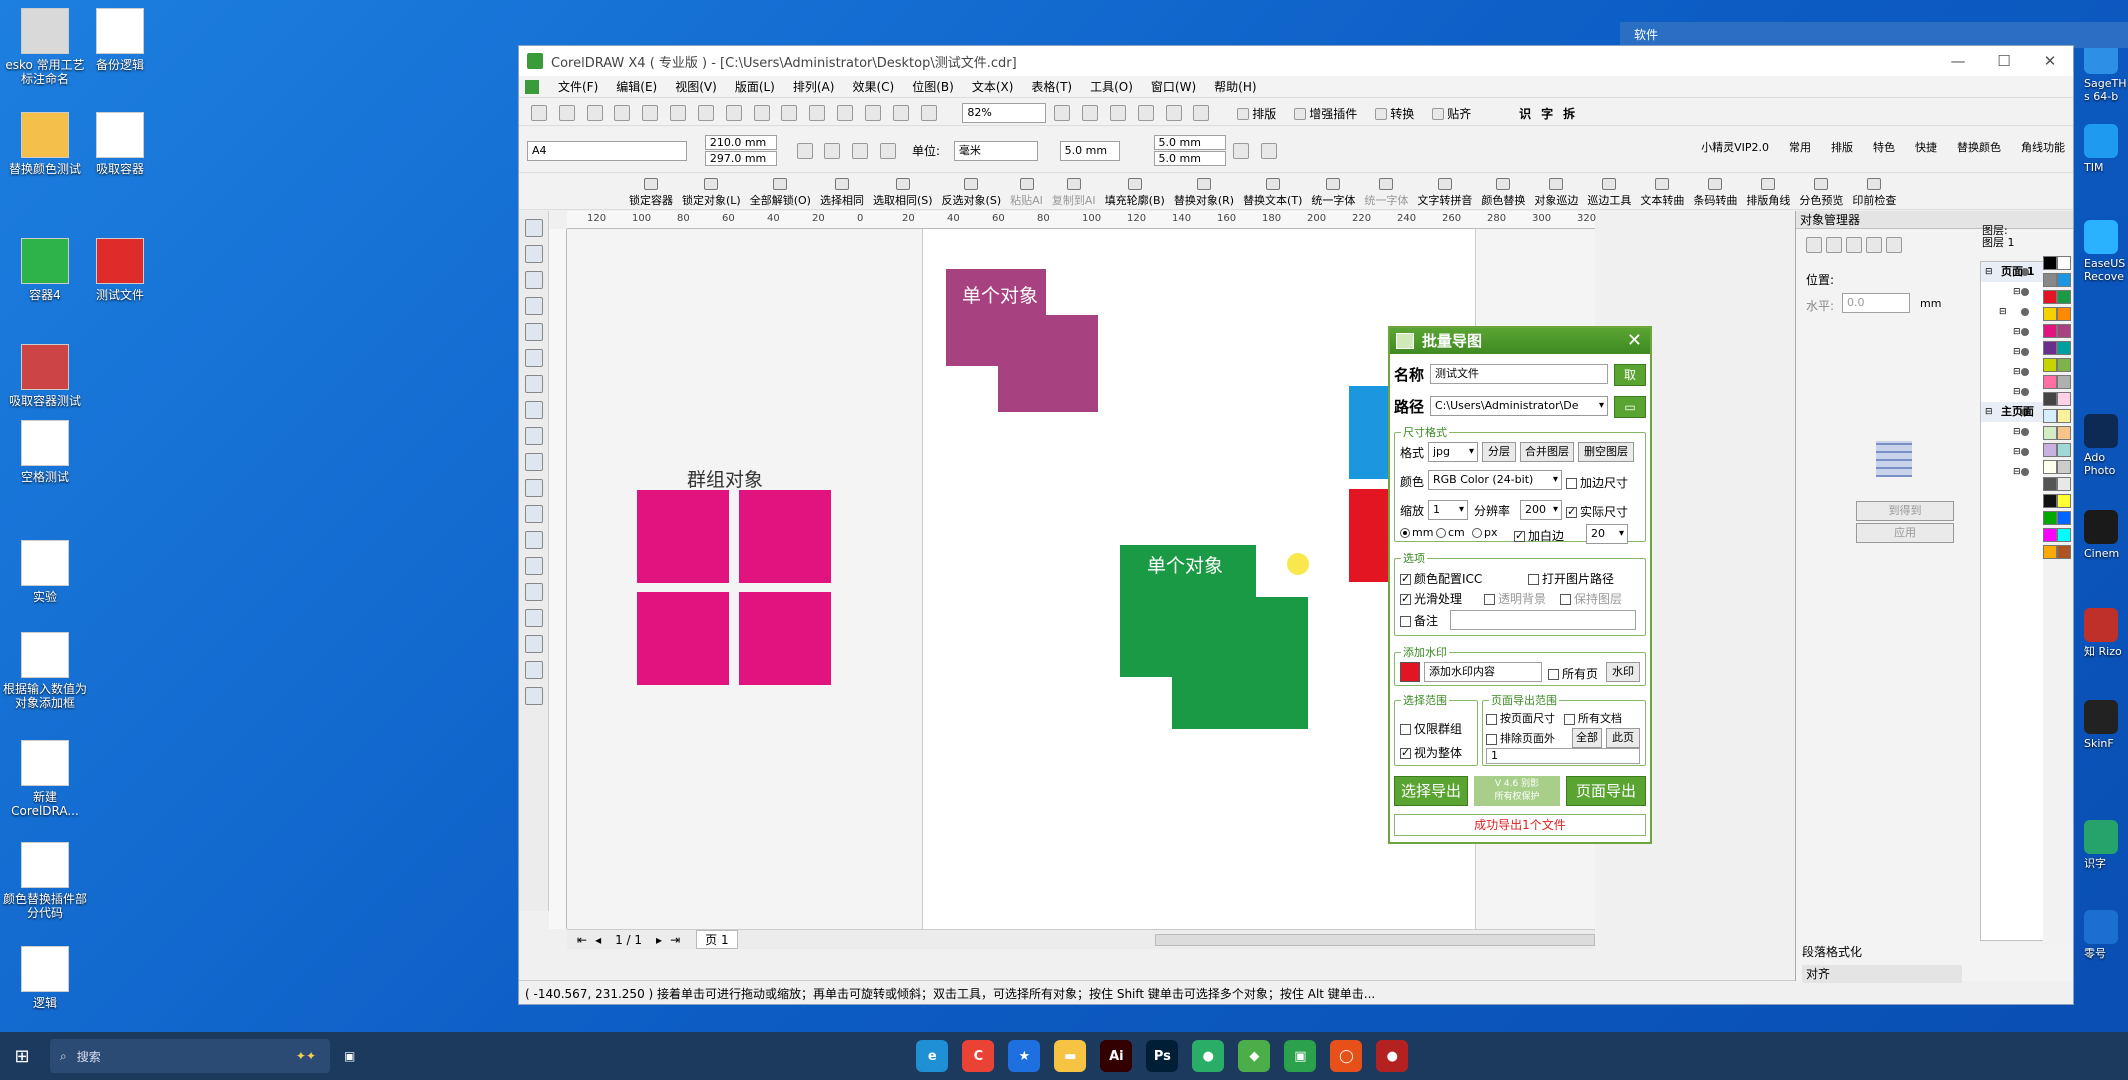  Describe the element at coordinates (705, 113) in the screenshot. I see `paste-icon` at that location.